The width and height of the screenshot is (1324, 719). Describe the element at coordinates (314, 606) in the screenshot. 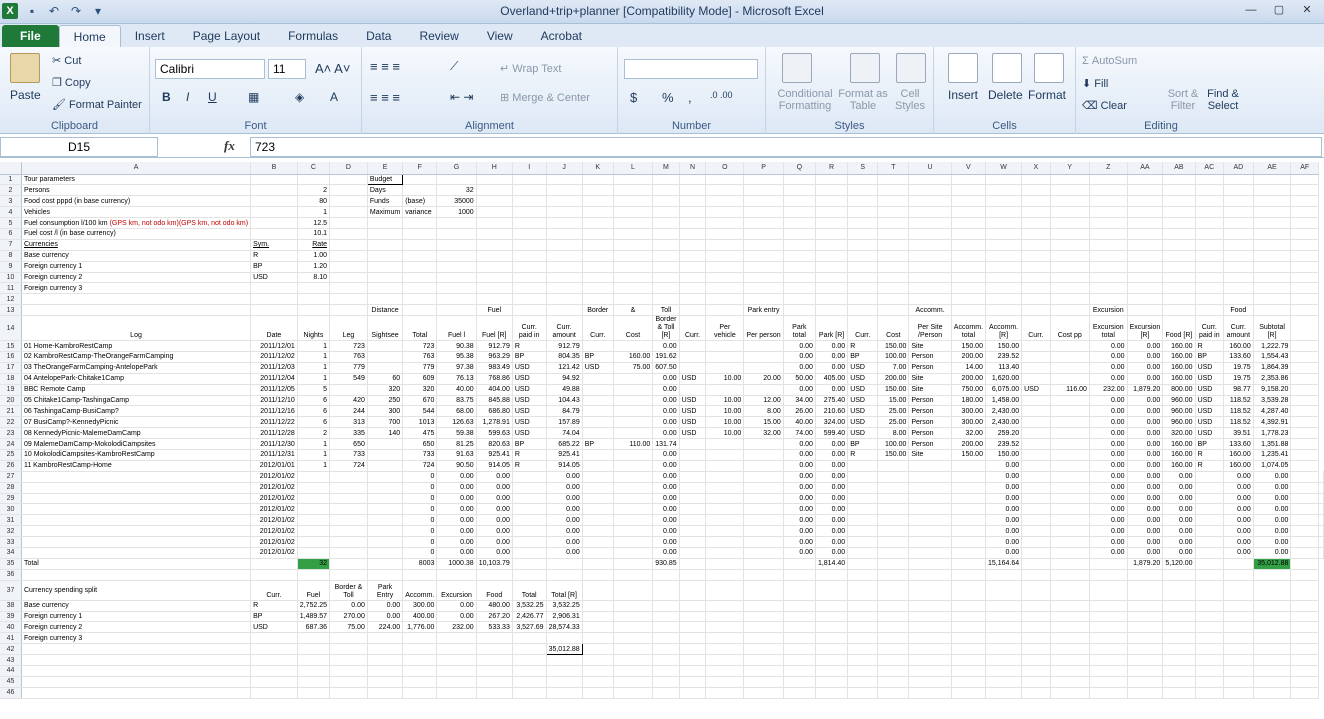

I see `split-cell: 2,752.25` at that location.